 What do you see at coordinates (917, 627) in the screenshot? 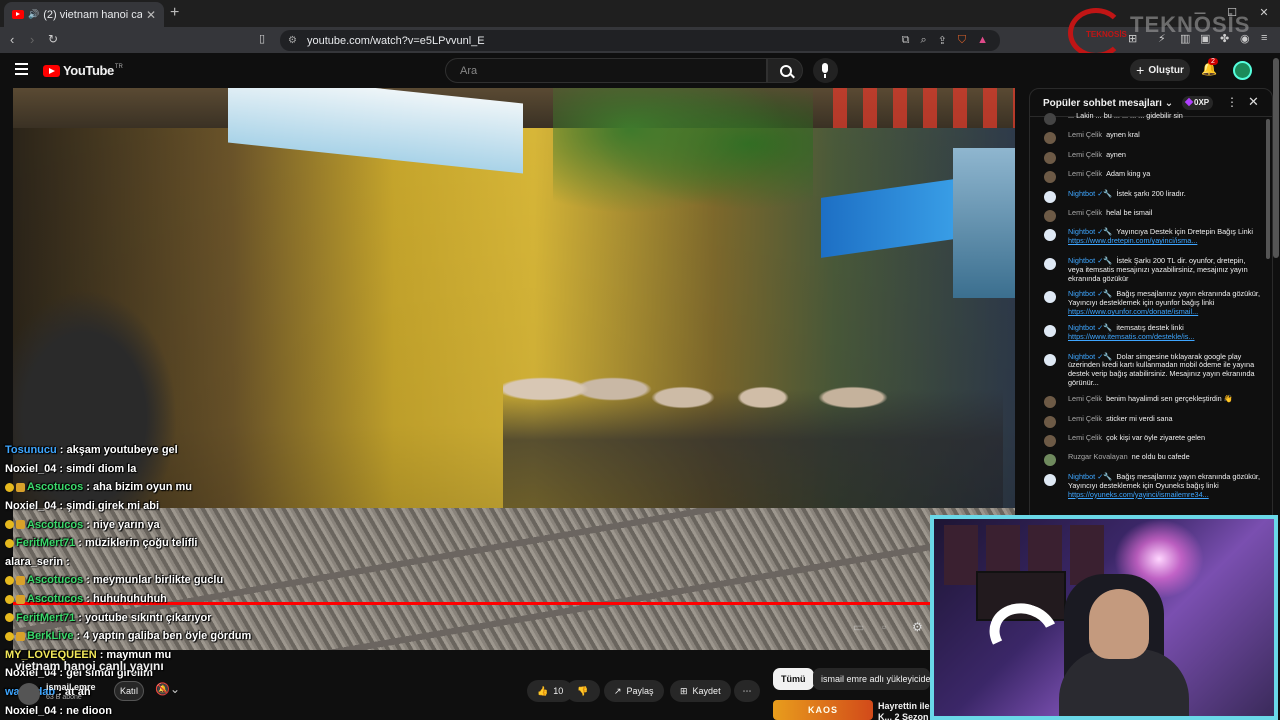
I see `settings-gear-icon: ⚙` at bounding box center [917, 627].